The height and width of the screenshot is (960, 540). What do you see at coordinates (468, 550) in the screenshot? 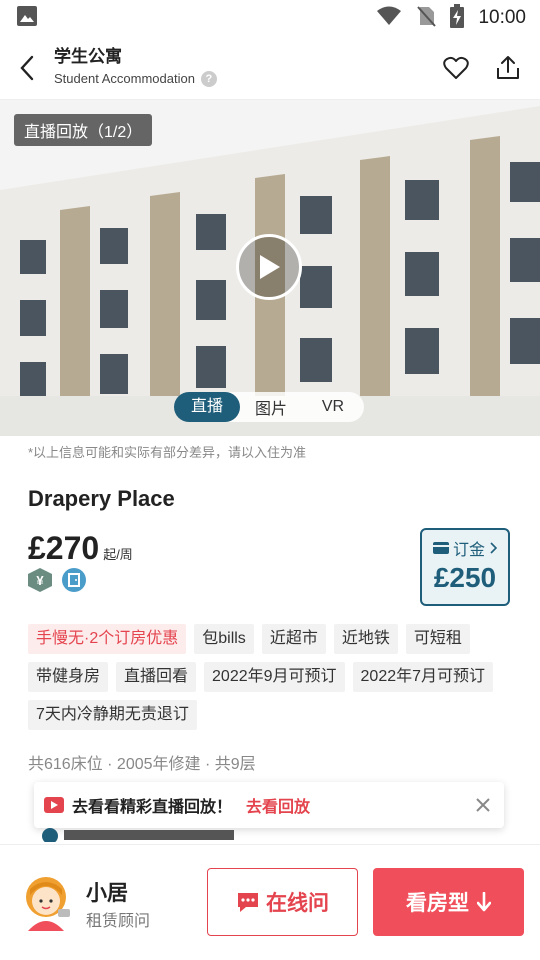
I see `deposit-label: 订金` at bounding box center [468, 550].